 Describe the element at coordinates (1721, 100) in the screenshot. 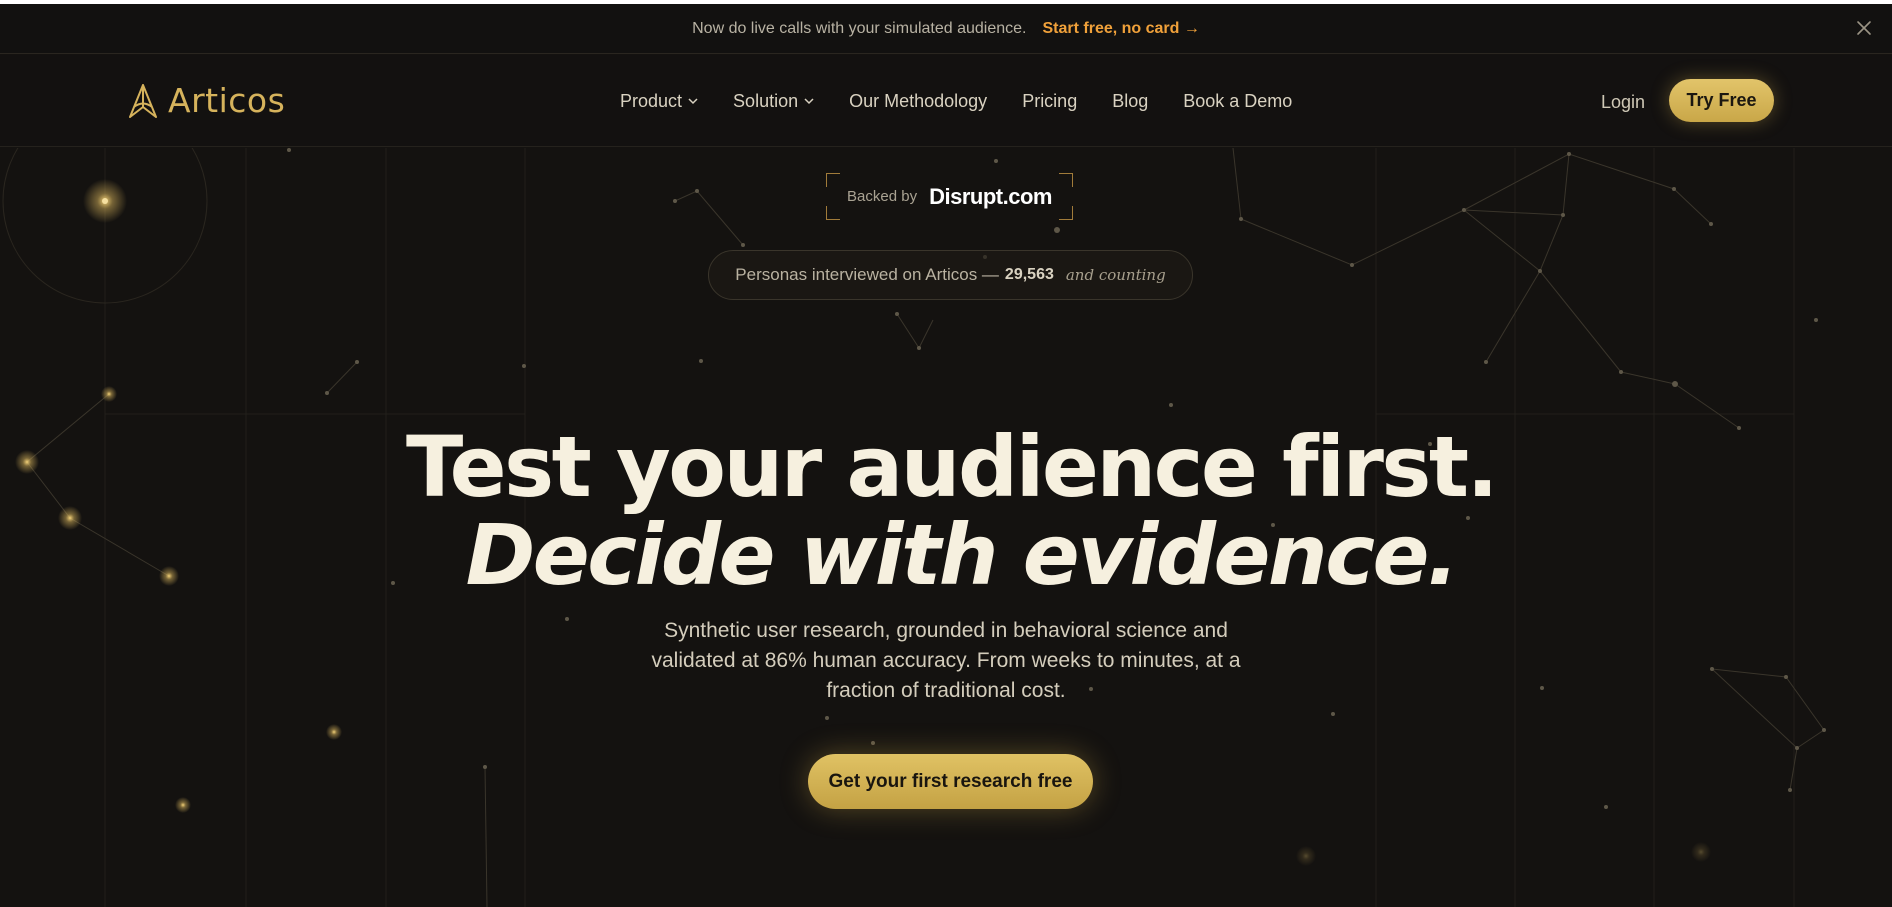

I see `try-free-button: Try Free` at that location.